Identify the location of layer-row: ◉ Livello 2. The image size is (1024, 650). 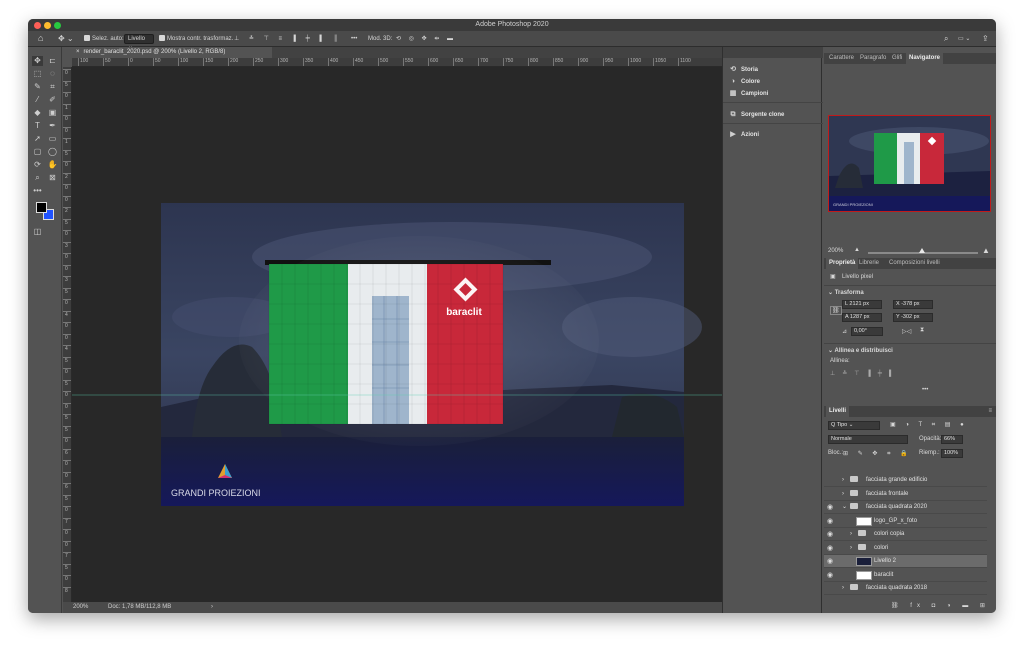
(905, 561).